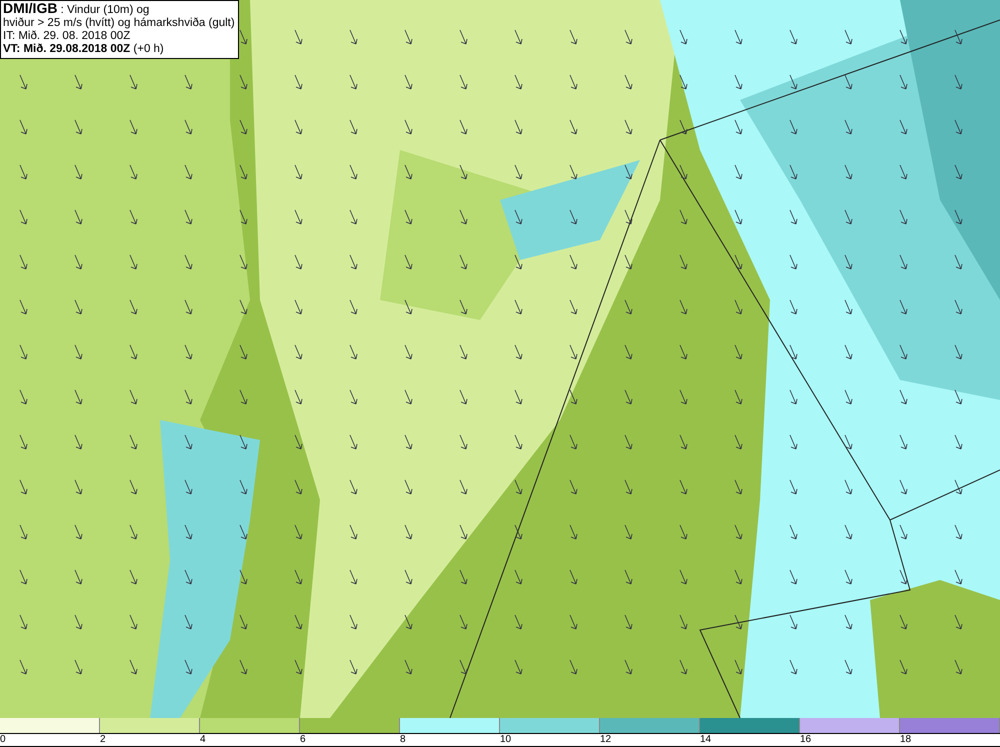 Image resolution: width=1000 pixels, height=747 pixels. What do you see at coordinates (103, 740) in the screenshot?
I see `legend-label: 2` at bounding box center [103, 740].